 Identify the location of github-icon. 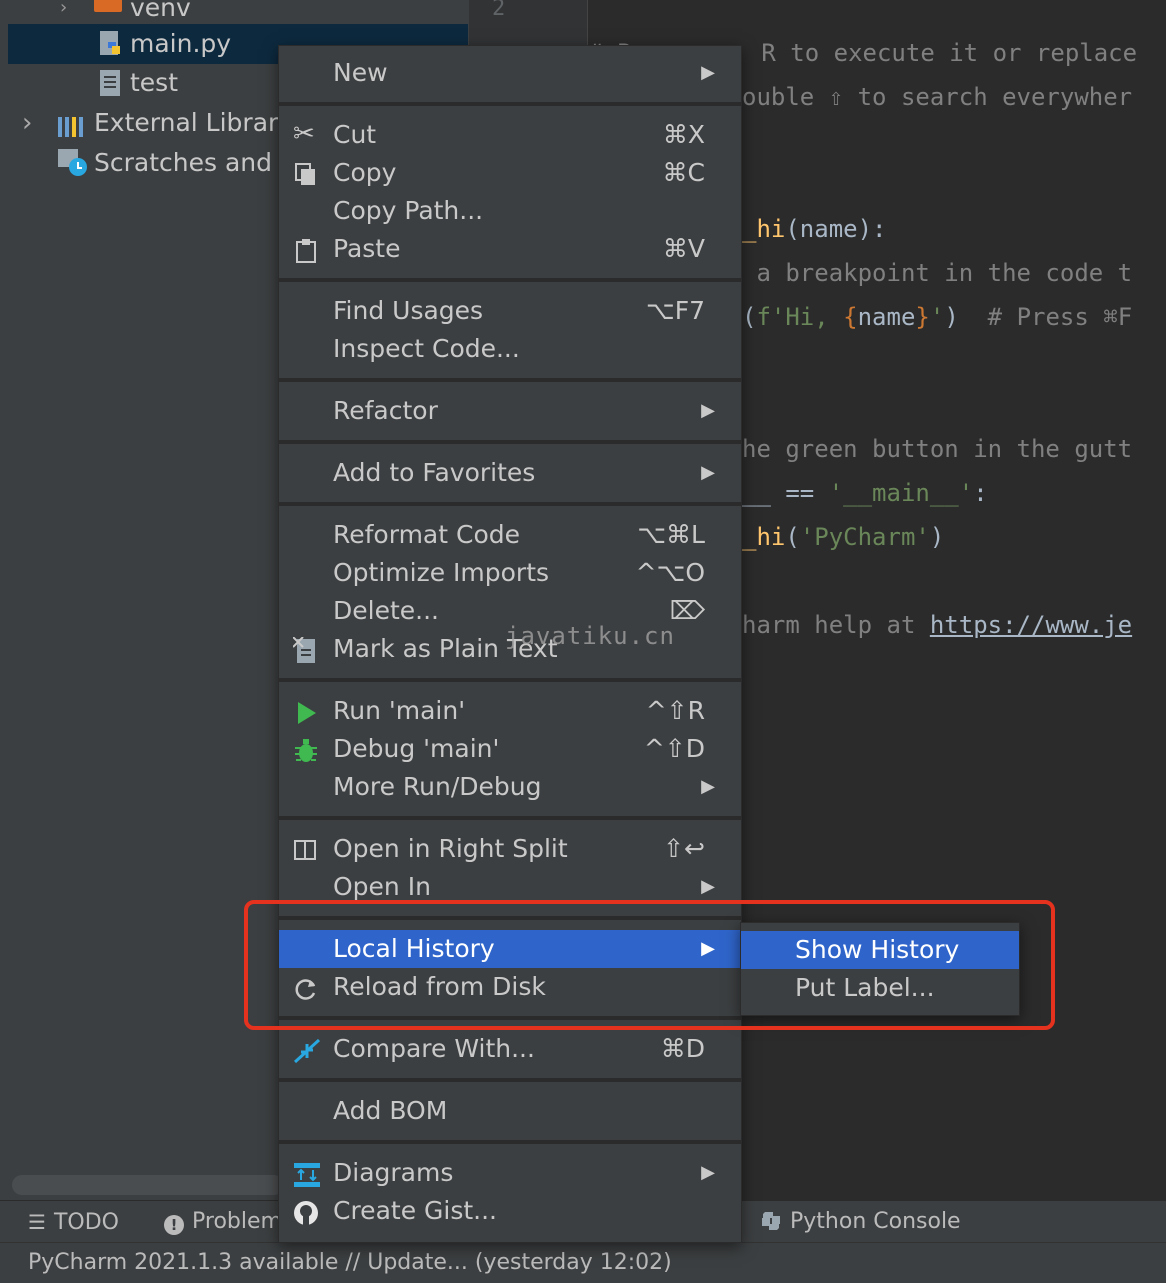
(306, 1212).